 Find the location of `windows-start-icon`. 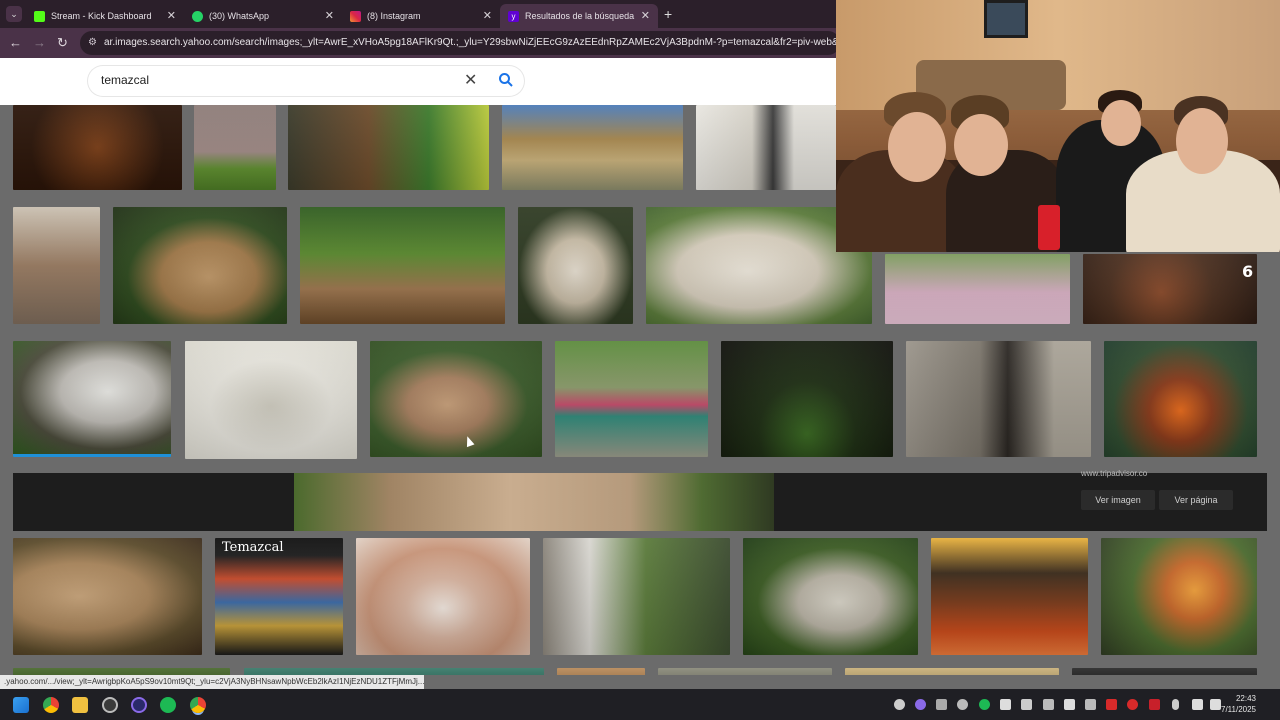

windows-start-icon is located at coordinates (21, 705).